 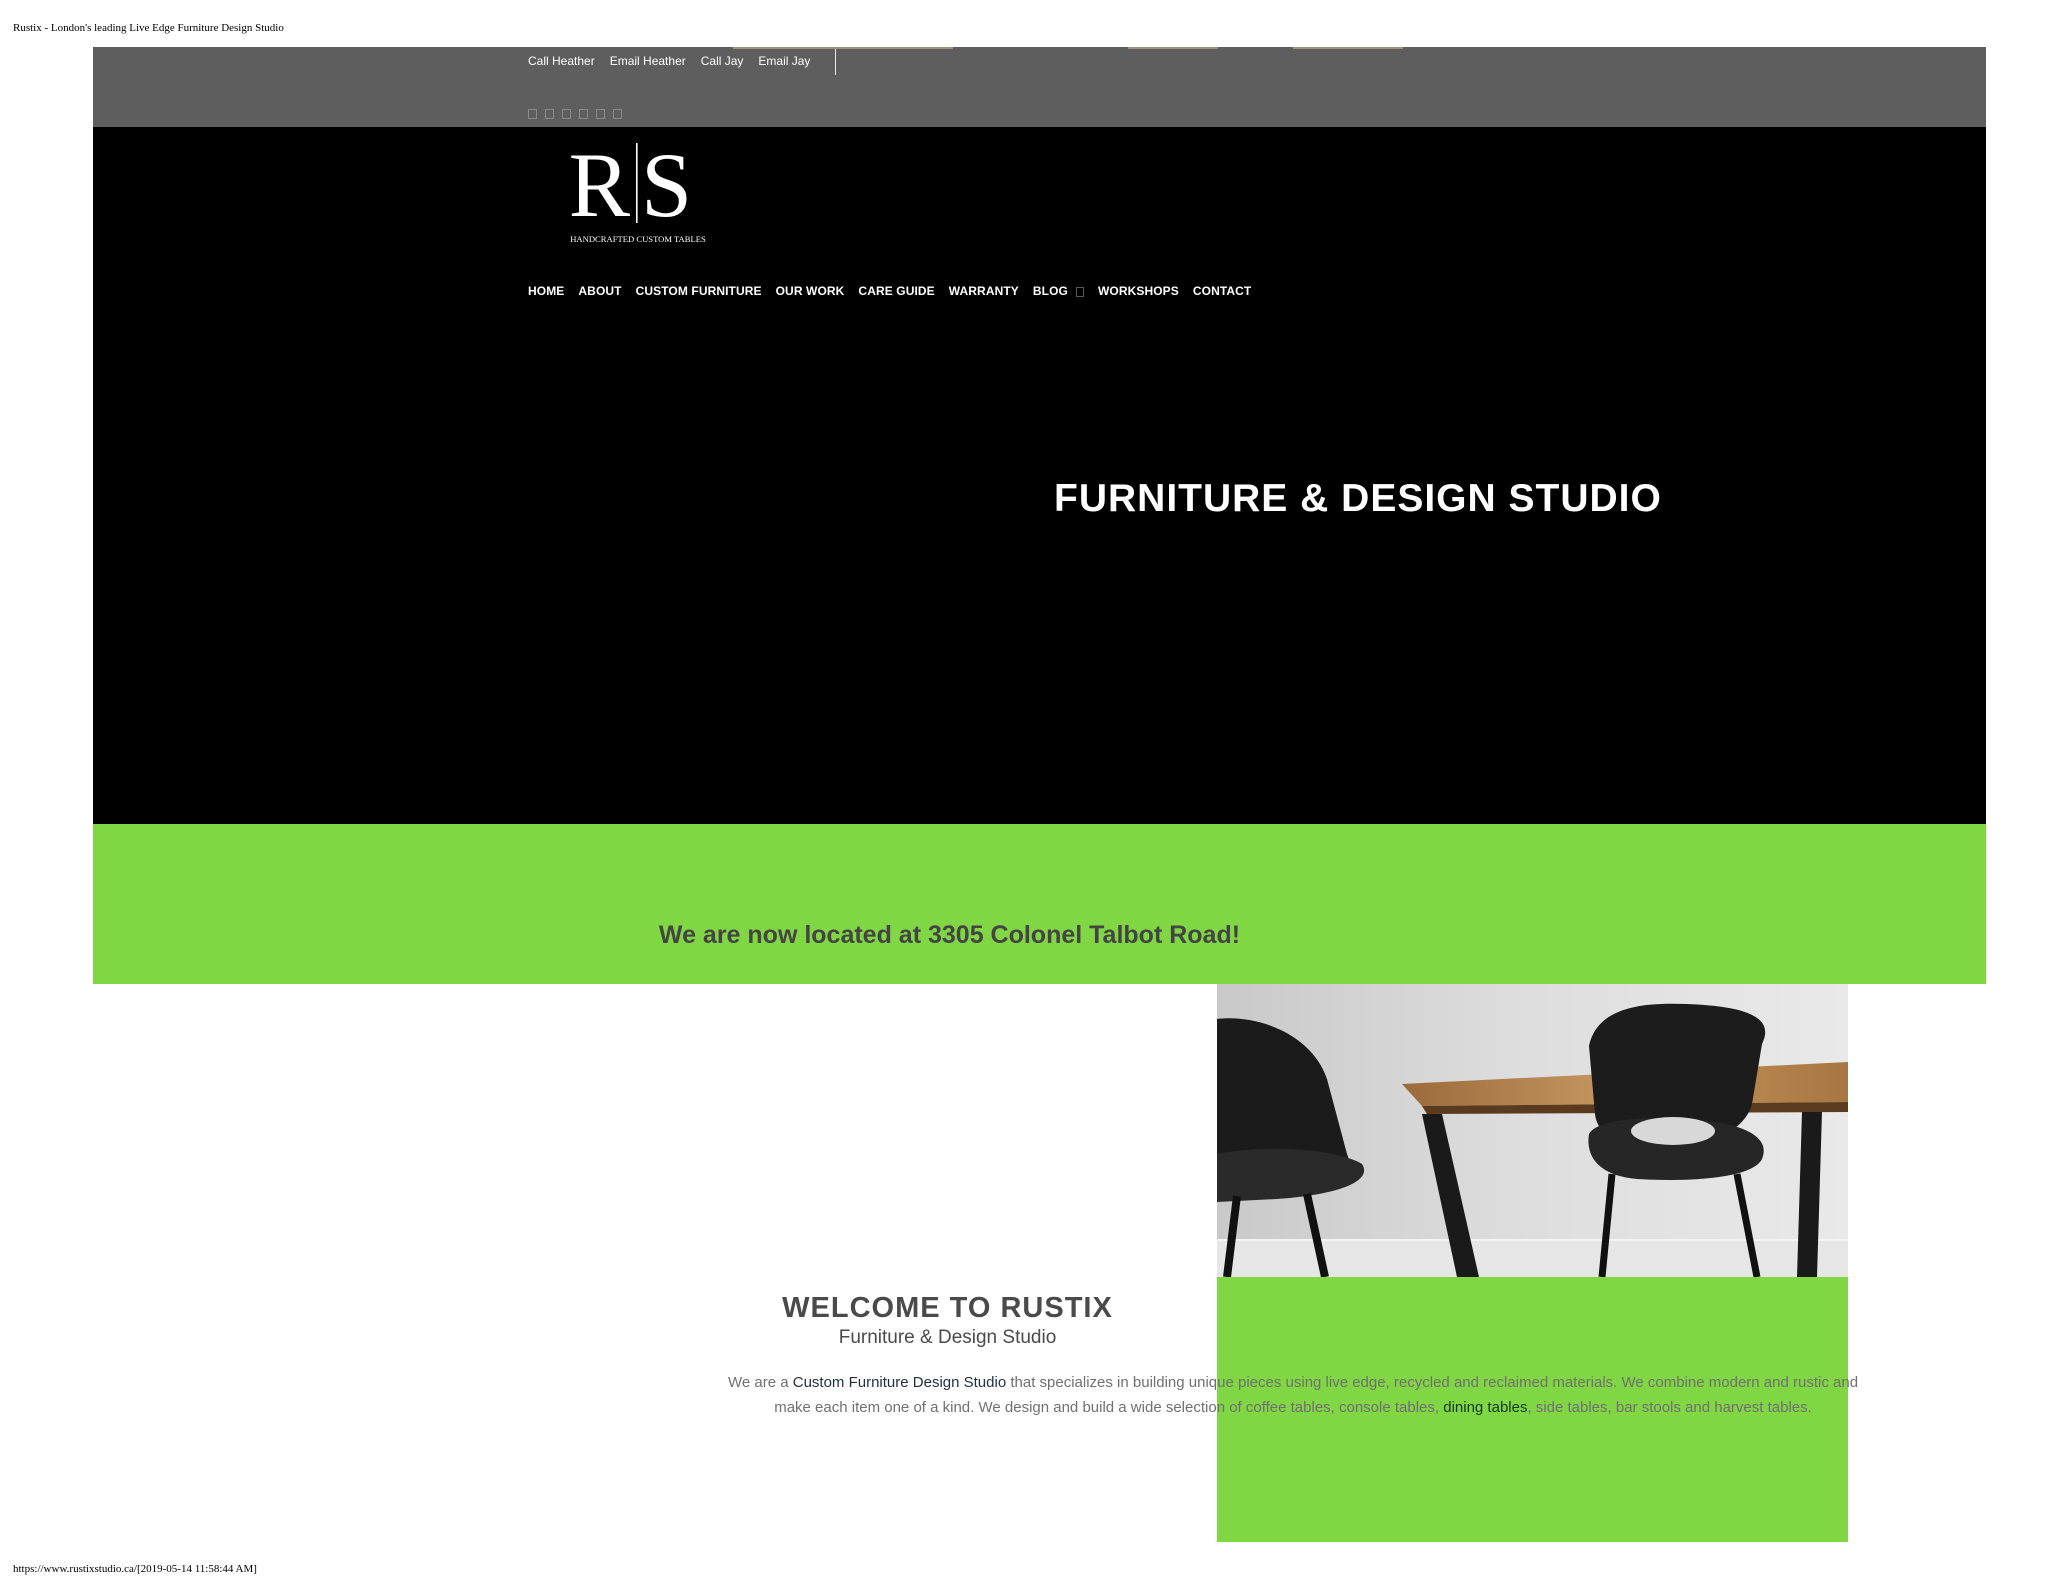 I want to click on svg-text: R, so click(x=600, y=185).